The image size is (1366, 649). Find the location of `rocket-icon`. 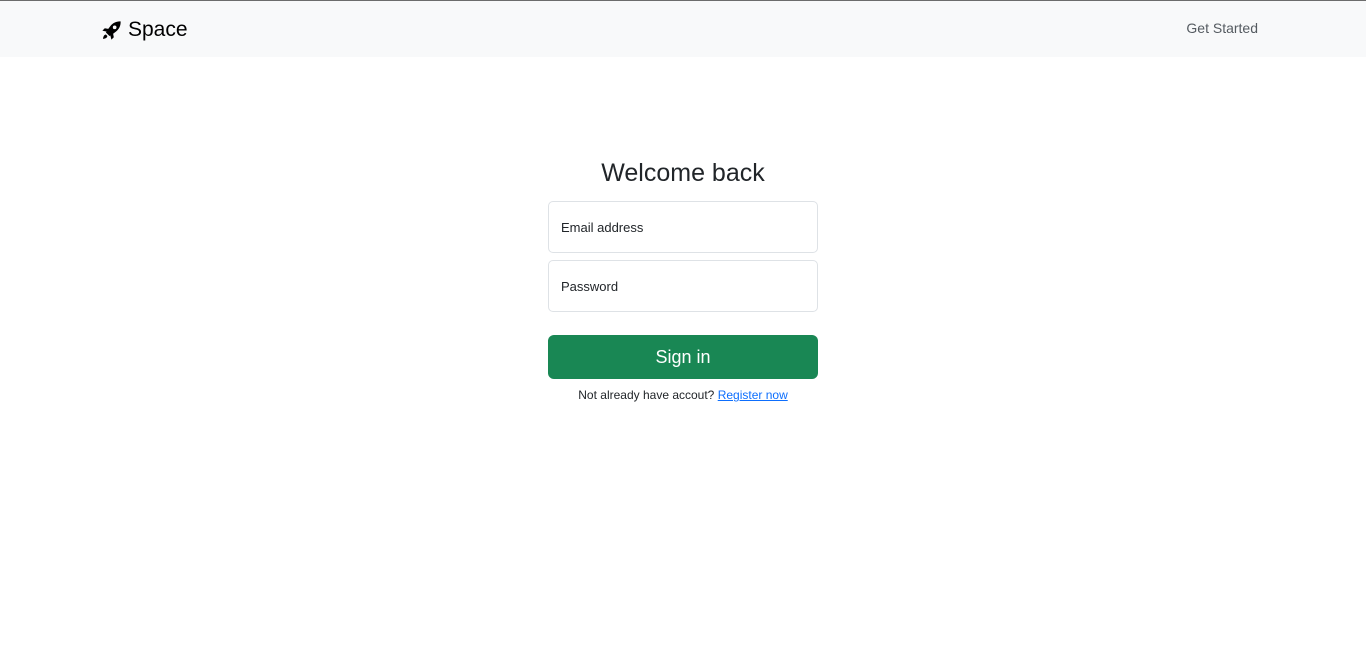

rocket-icon is located at coordinates (111, 30).